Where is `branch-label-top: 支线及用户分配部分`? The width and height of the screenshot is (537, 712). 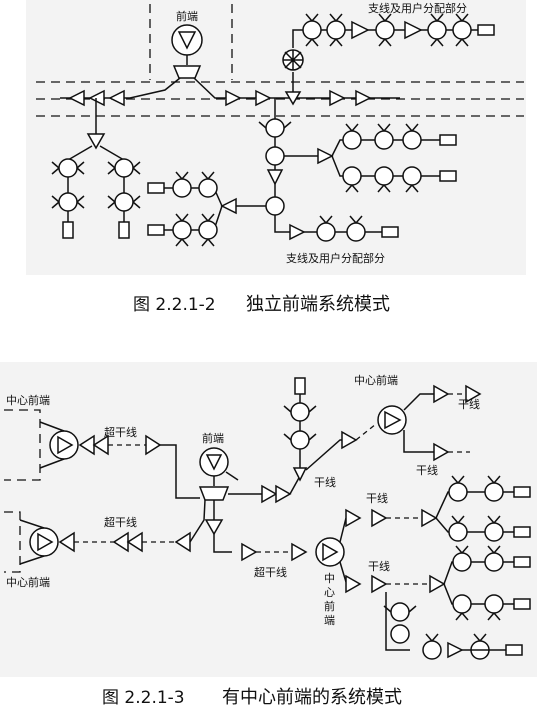
branch-label-top: 支线及用户分配部分 is located at coordinates (417, 8).